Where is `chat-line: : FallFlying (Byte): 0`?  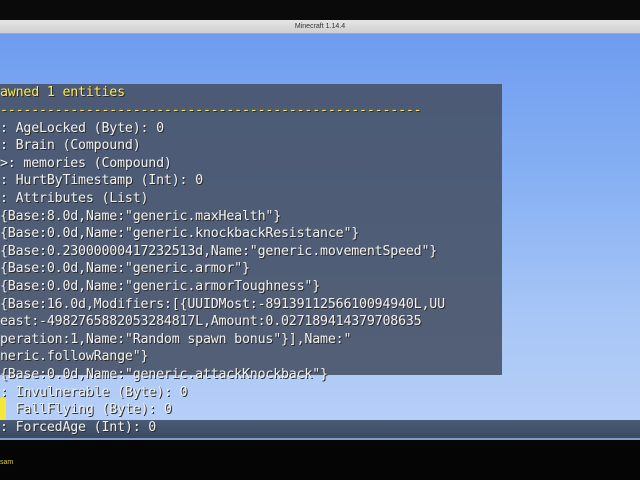
chat-line: : FallFlying (Byte): 0 is located at coordinates (86, 410).